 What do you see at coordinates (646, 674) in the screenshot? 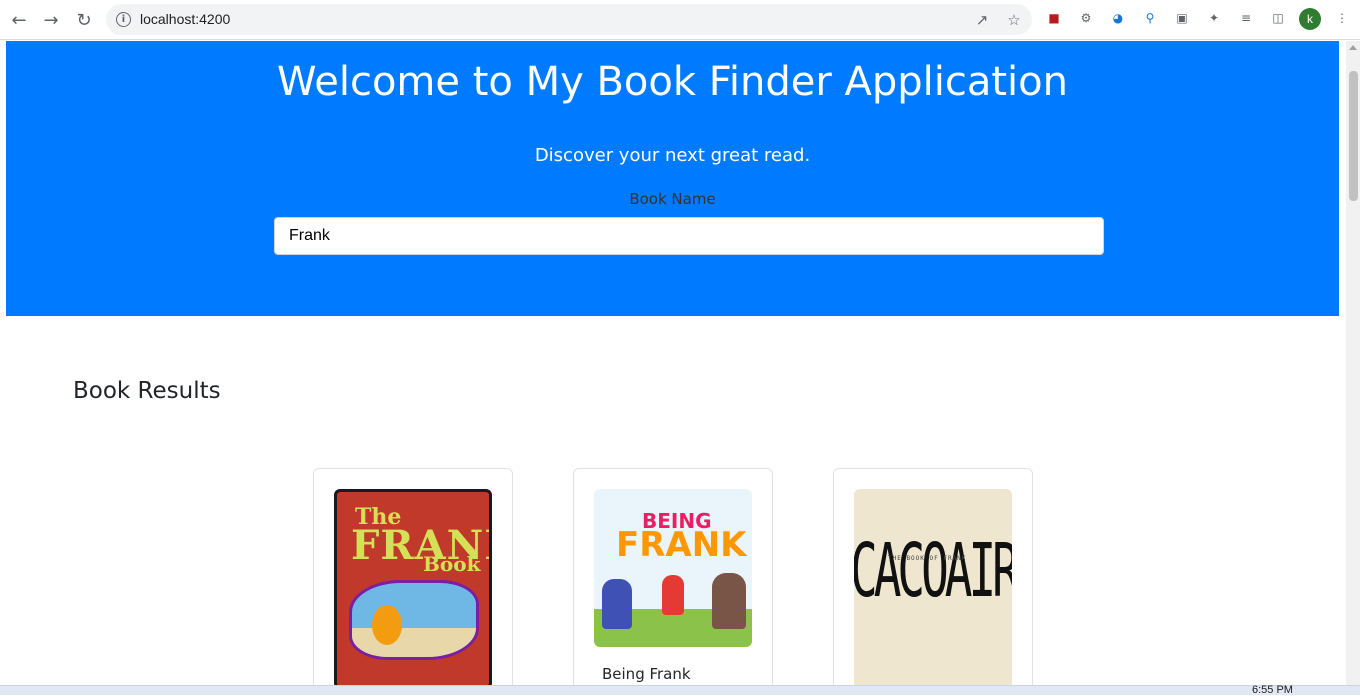
I see `book-title: Being Frank` at bounding box center [646, 674].